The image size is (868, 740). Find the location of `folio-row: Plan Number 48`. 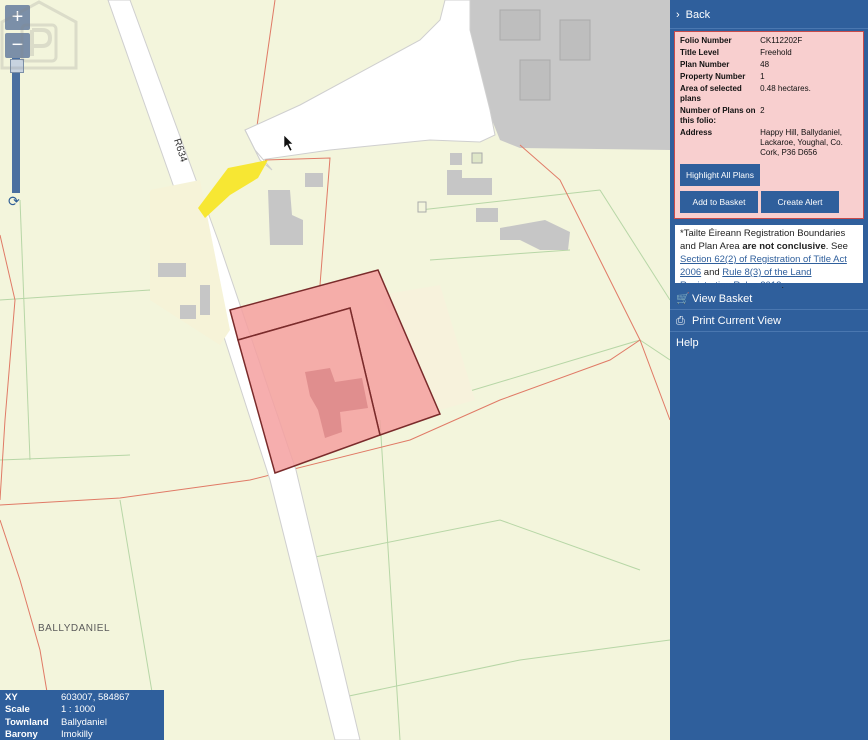

folio-row: Plan Number 48 is located at coordinates (725, 64).